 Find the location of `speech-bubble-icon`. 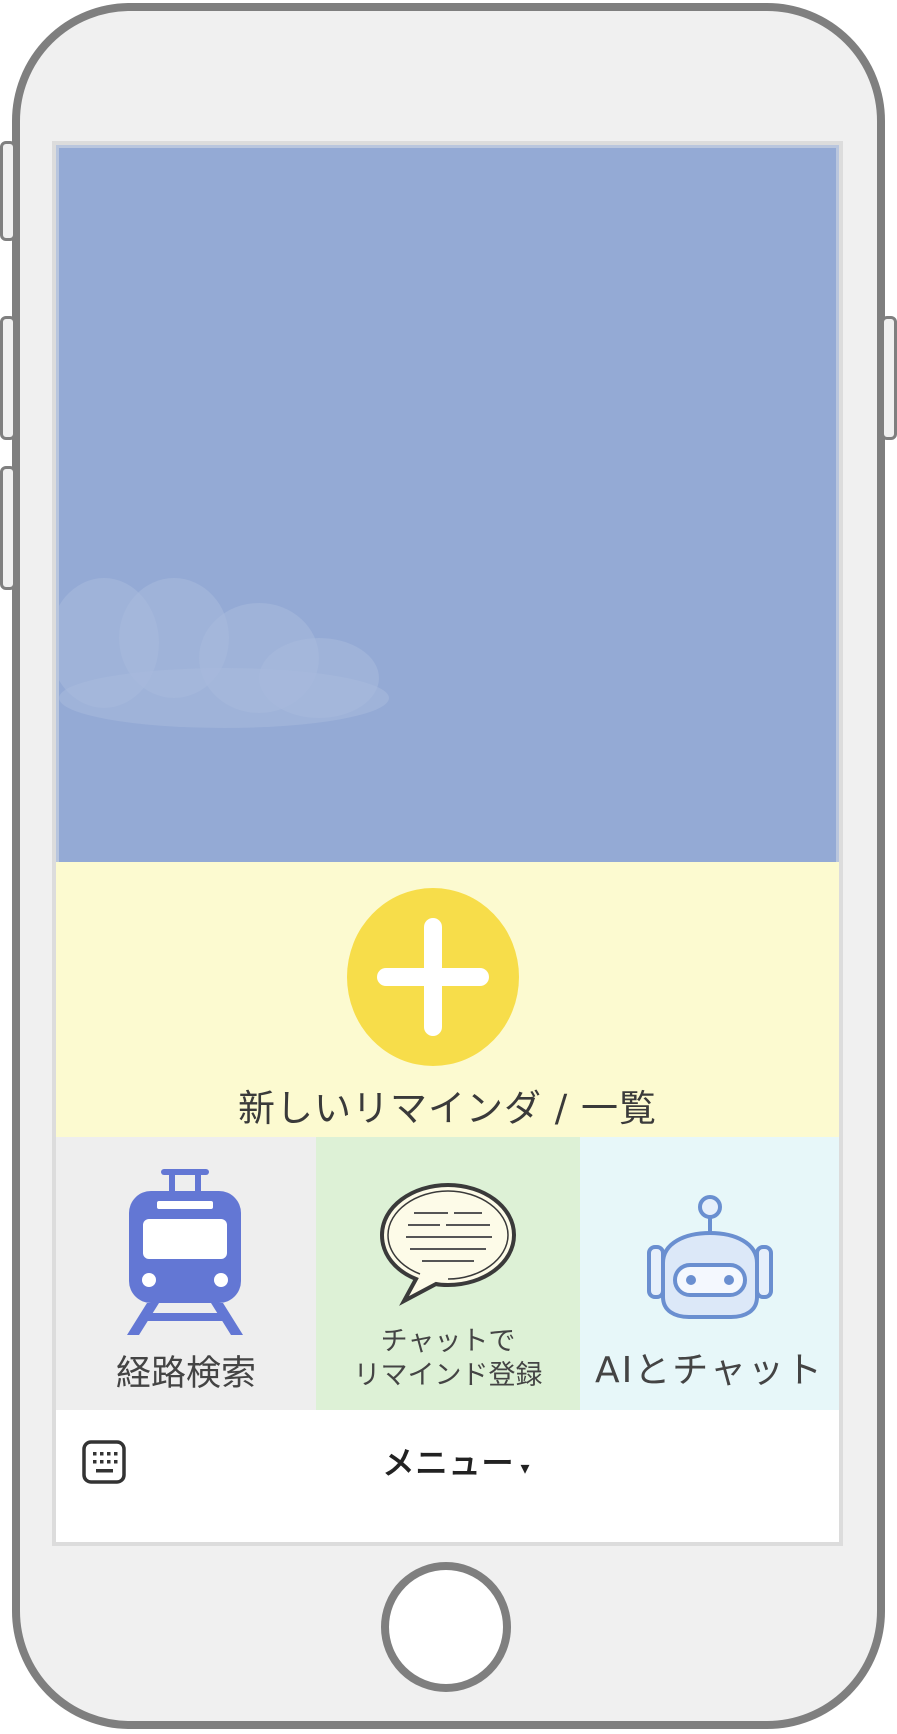

speech-bubble-icon is located at coordinates (448, 1244).